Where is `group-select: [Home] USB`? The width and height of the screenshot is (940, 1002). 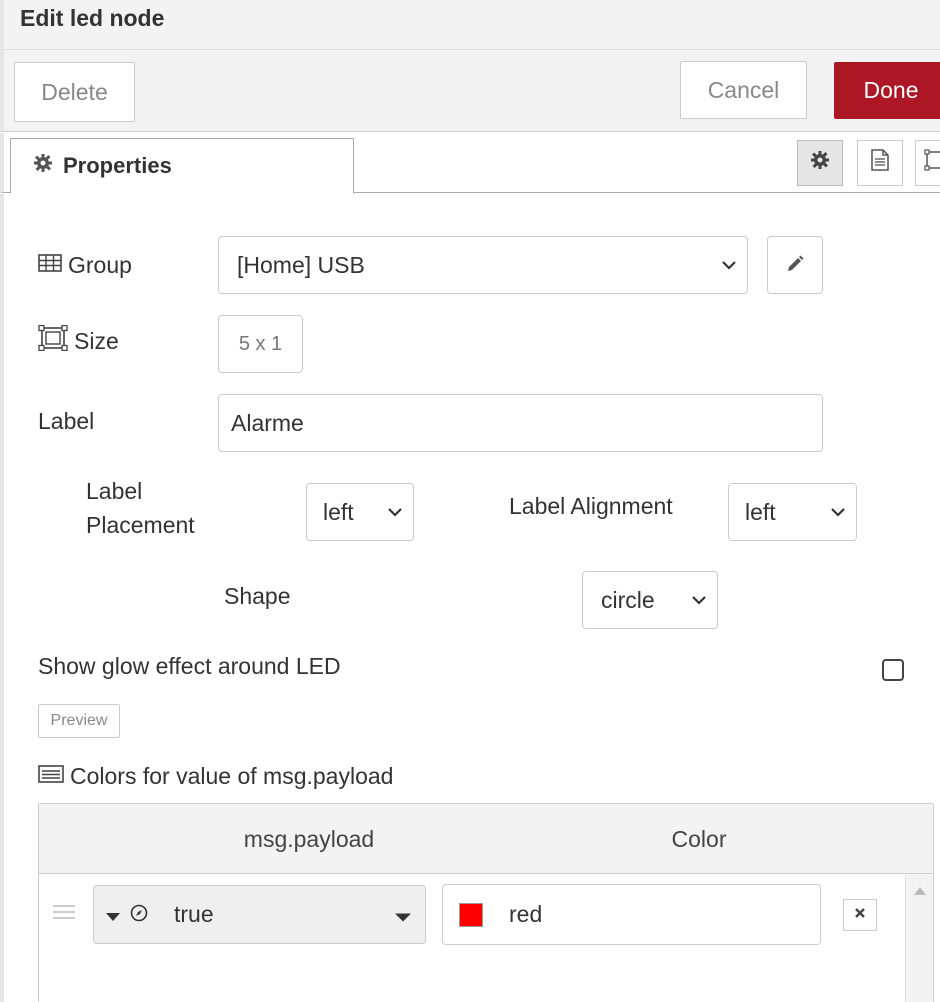
group-select: [Home] USB is located at coordinates (483, 265).